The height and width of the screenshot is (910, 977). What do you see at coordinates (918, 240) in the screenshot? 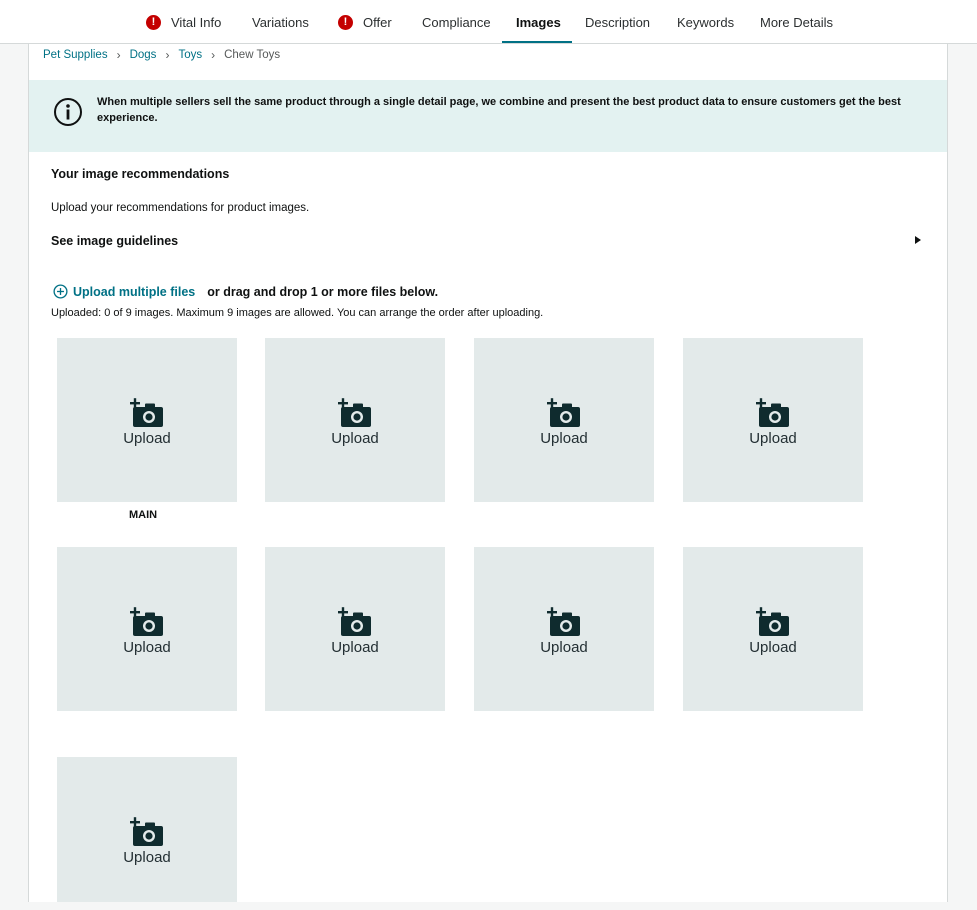
I see `expand-arrow-icon` at bounding box center [918, 240].